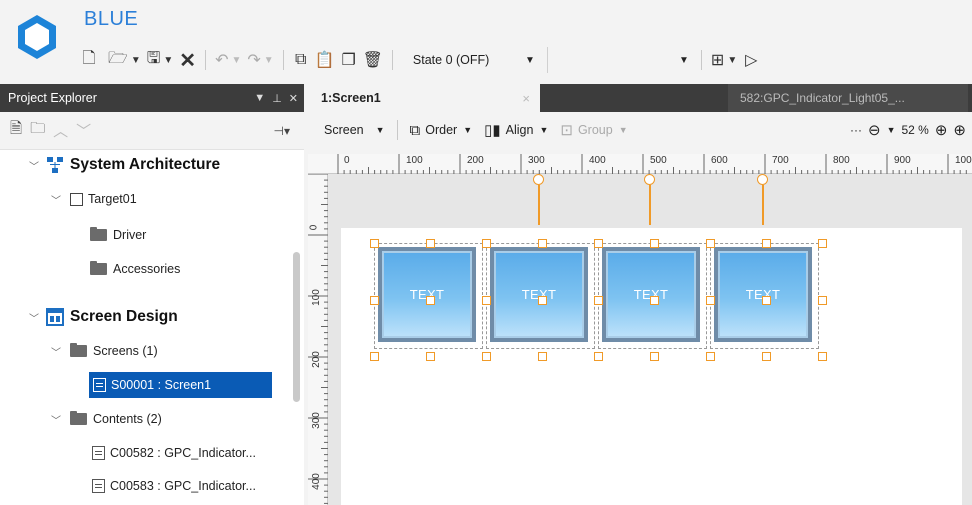 The image size is (972, 505). I want to click on group-button: ⊡ Group ▼, so click(593, 130).